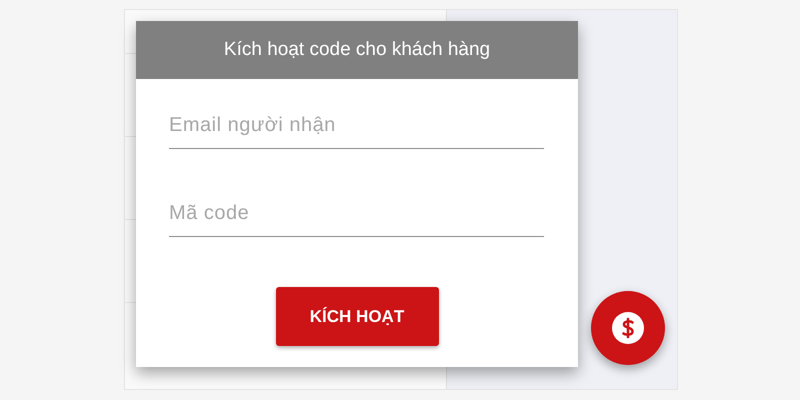 The height and width of the screenshot is (400, 800). What do you see at coordinates (357, 316) in the screenshot?
I see `activate-button: KÍCH HOẠT` at bounding box center [357, 316].